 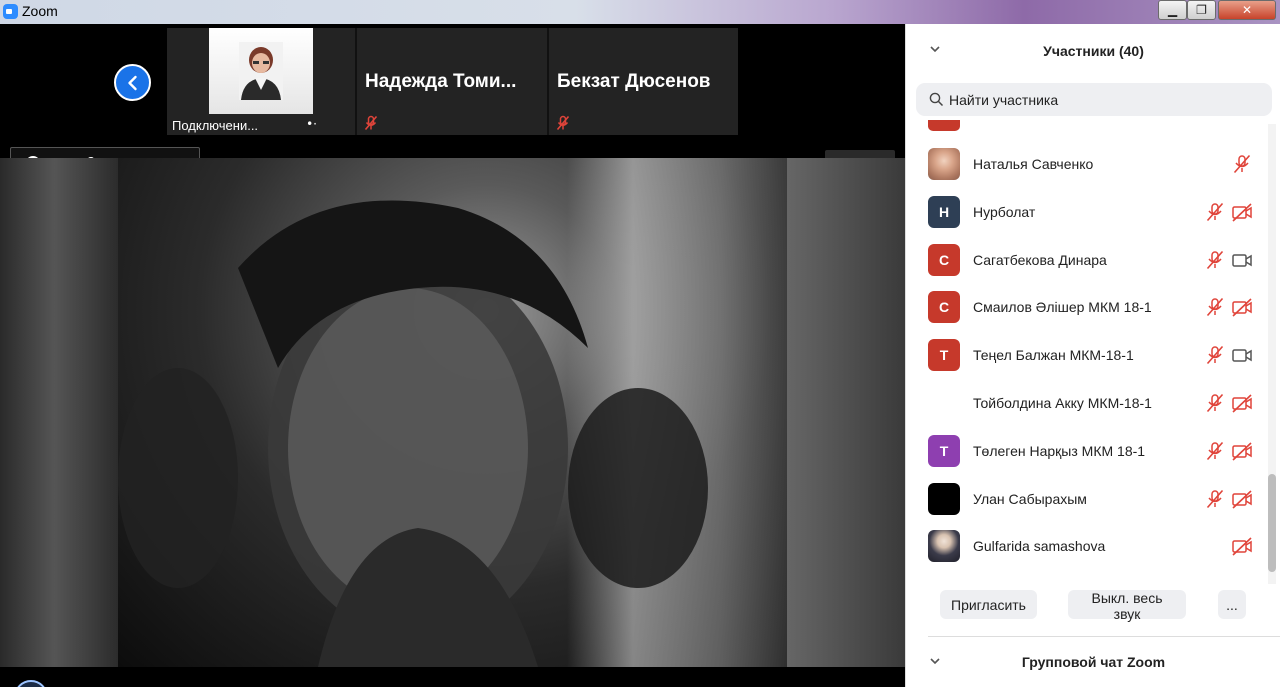 I want to click on participant-row: Тойболдина Акку МКМ-18-1, so click(x=1087, y=405).